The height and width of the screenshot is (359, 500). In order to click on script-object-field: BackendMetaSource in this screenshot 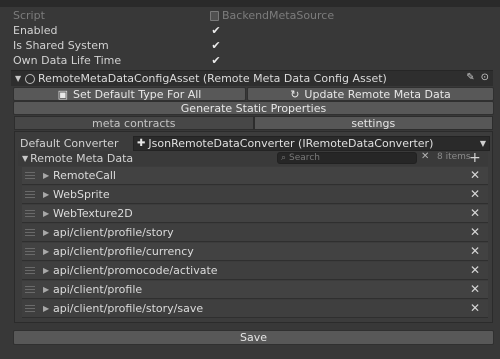, I will do `click(272, 15)`.